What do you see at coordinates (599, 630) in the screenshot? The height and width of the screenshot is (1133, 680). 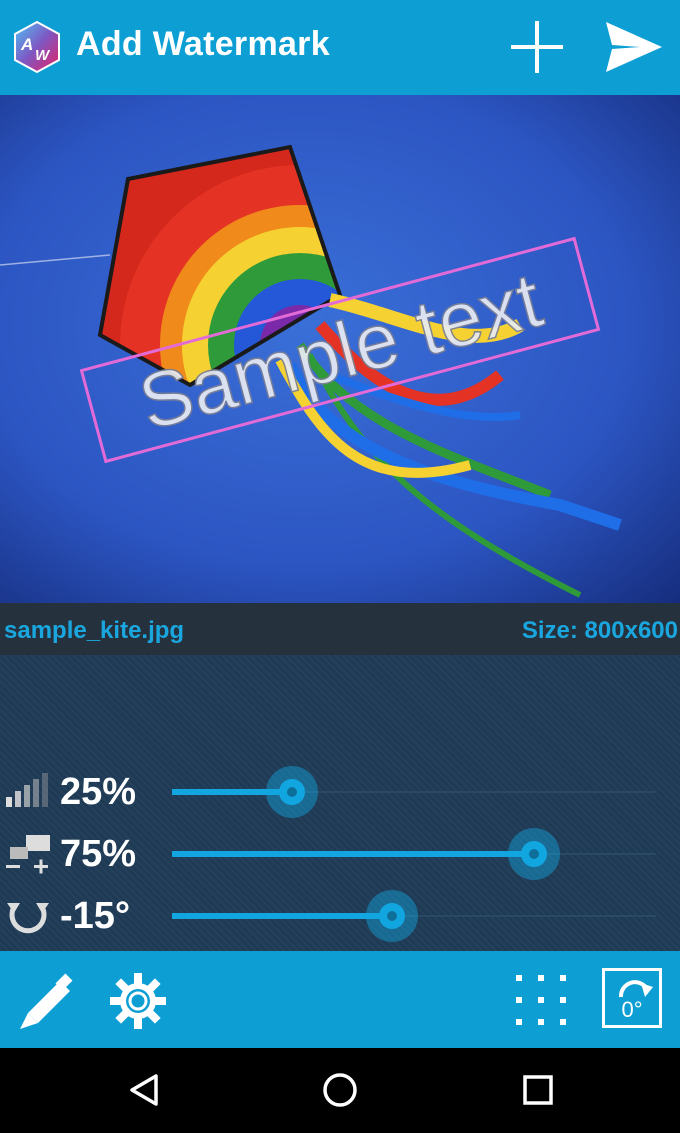 I see `image-size: Size: 800x600` at bounding box center [599, 630].